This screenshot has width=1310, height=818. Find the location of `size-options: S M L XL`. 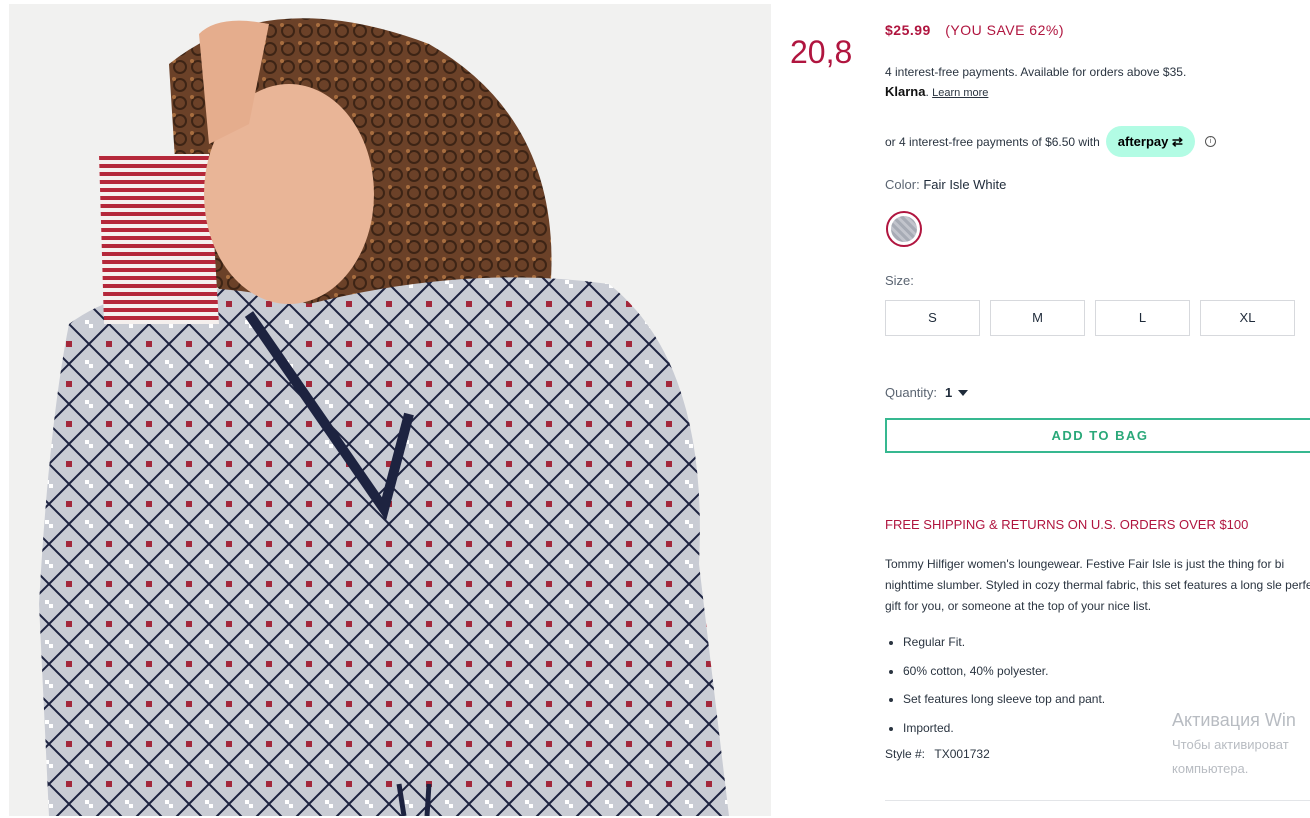

size-options: S M L XL is located at coordinates (1095, 318).